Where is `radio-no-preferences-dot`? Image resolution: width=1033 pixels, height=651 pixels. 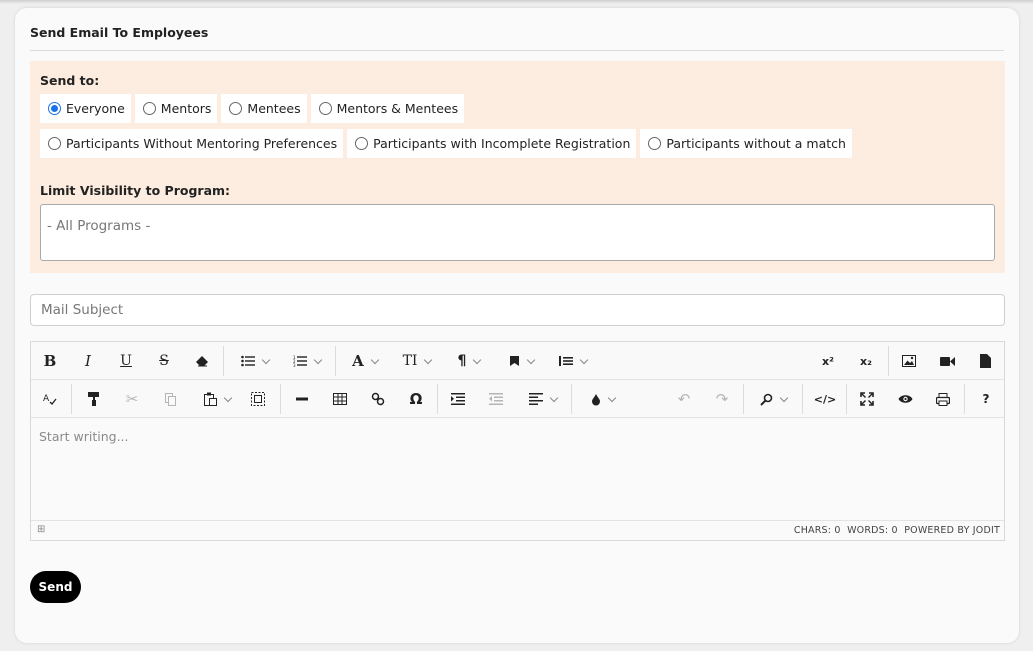
radio-no-preferences-dot is located at coordinates (54, 143).